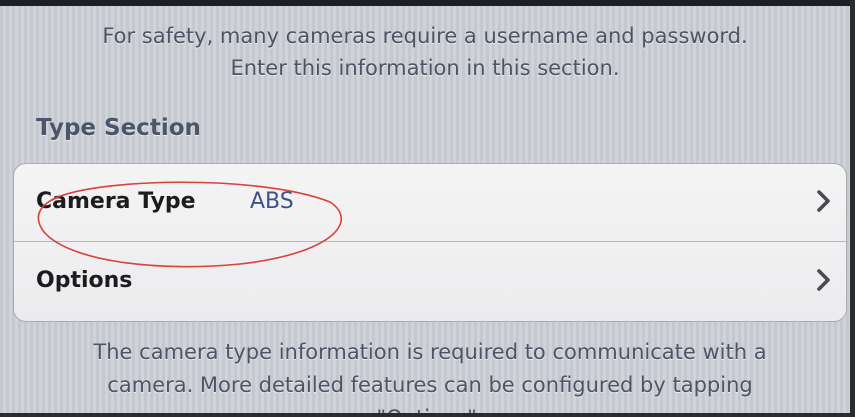 Image resolution: width=855 pixels, height=417 pixels. I want to click on device-bezel-right, so click(852, 208).